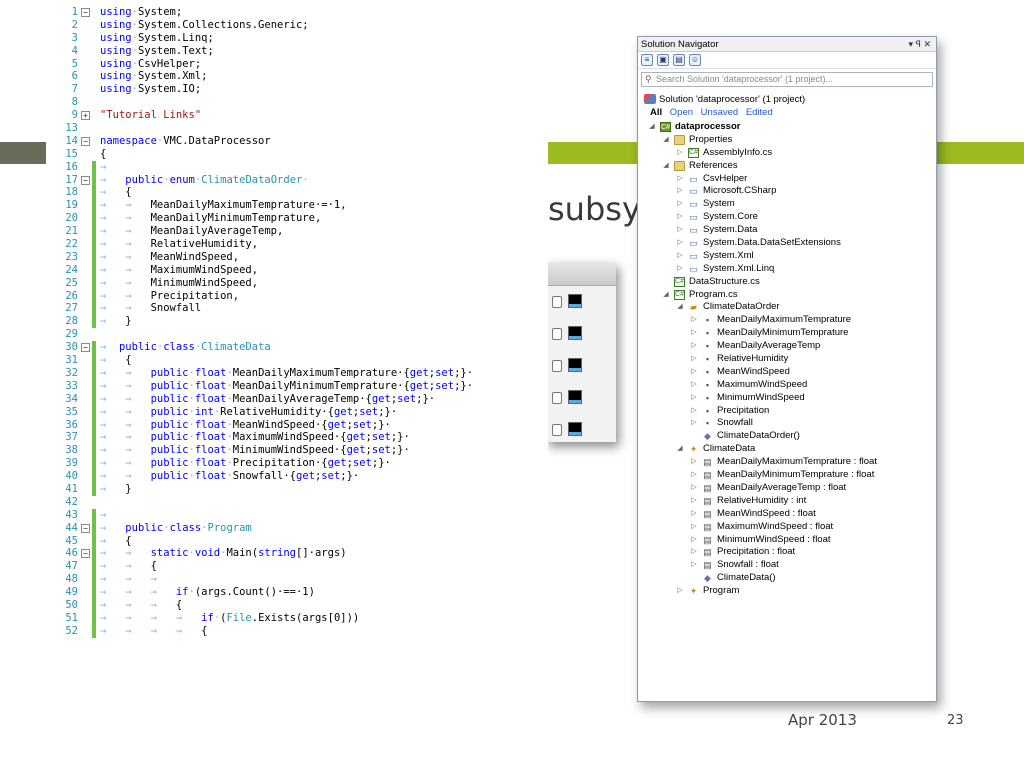 This screenshot has height=768, width=1024. I want to click on tree-item: ▷ ▪ RelativeHumidity, so click(787, 359).